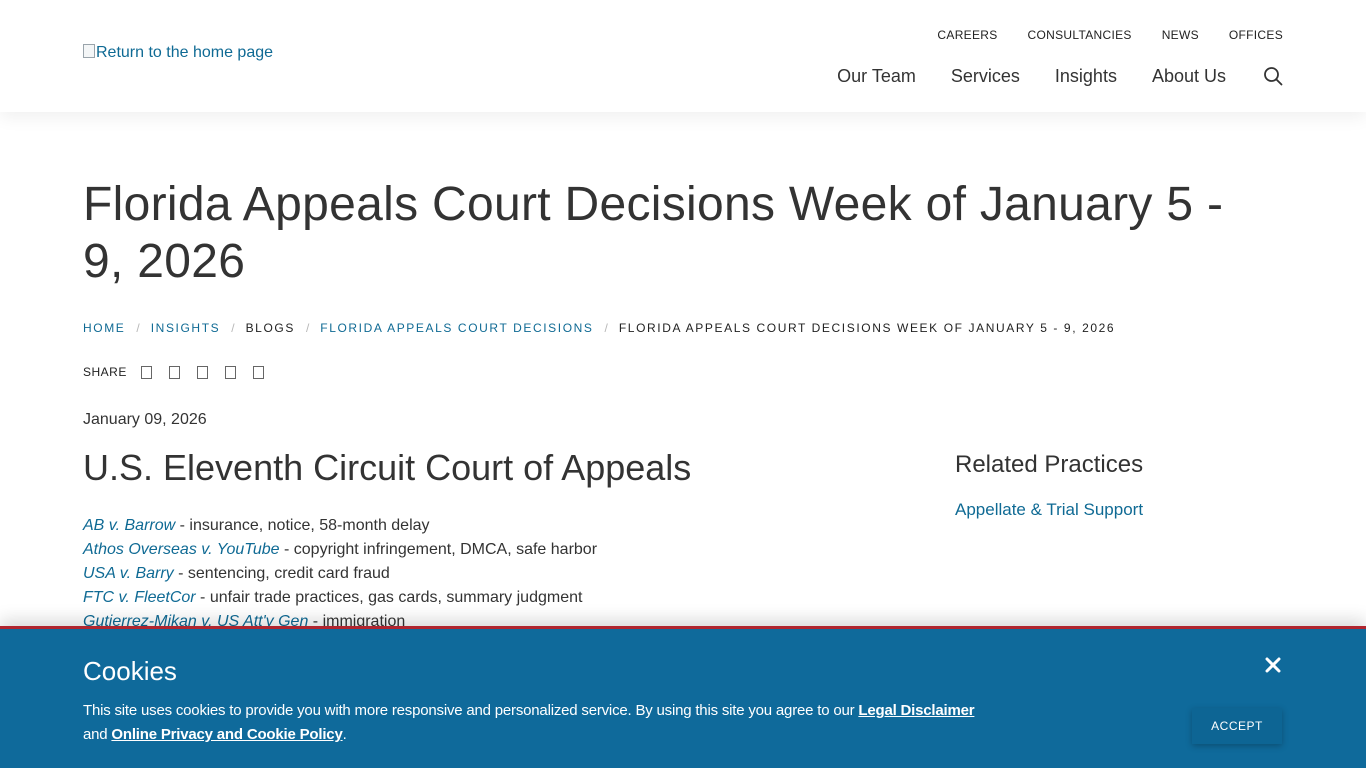 This screenshot has width=1366, height=768. I want to click on main-nav-services: Services, so click(985, 76).